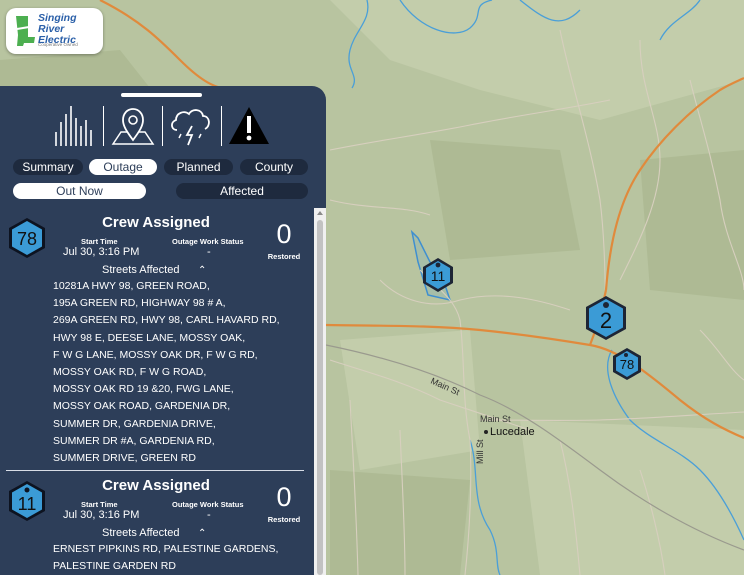 The image size is (744, 575). I want to click on logo-tagline: Cooperative Owned, so click(58, 44).